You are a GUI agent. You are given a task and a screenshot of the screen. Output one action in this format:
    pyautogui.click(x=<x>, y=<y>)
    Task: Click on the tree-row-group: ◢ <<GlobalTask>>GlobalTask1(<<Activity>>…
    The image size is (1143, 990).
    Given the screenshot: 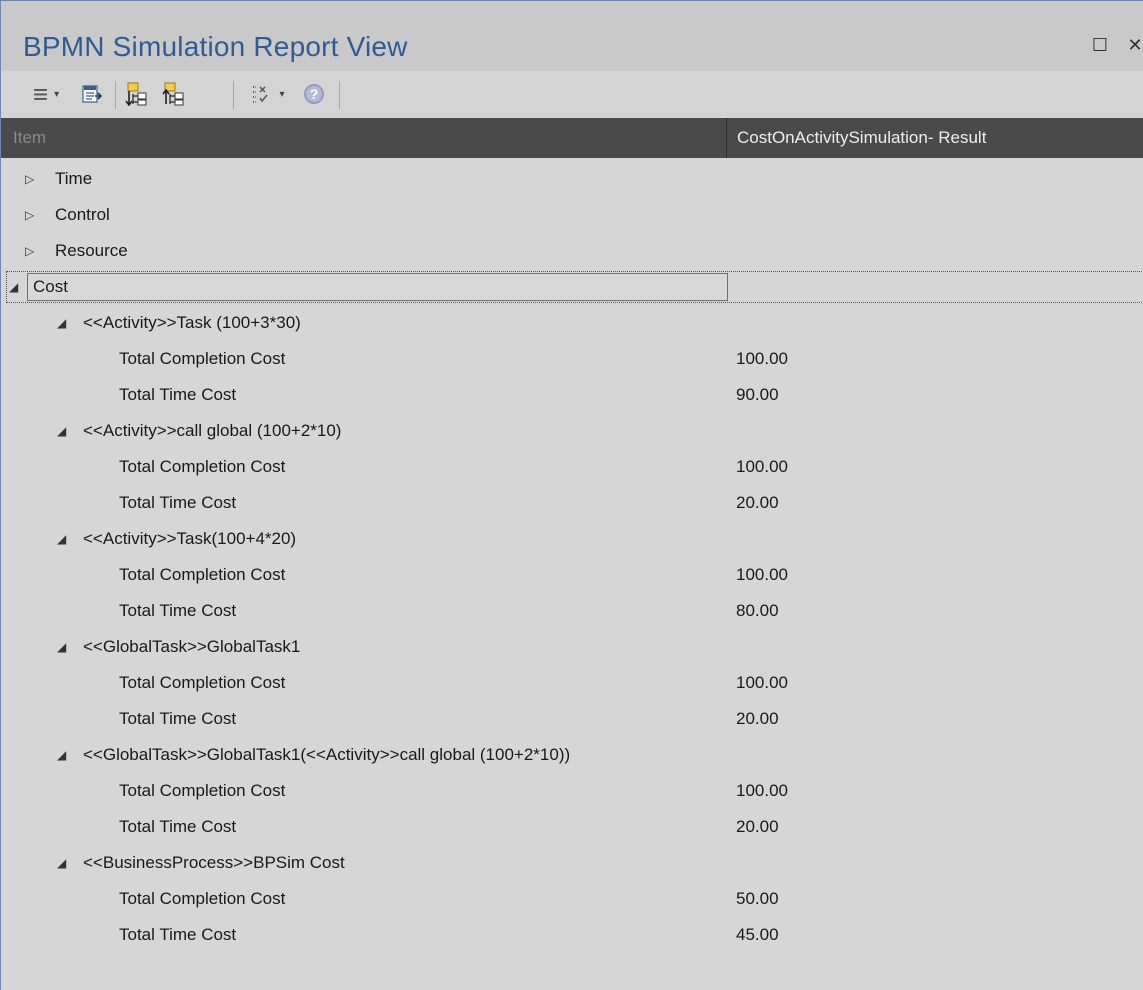 What is the action you would take?
    pyautogui.click(x=572, y=755)
    